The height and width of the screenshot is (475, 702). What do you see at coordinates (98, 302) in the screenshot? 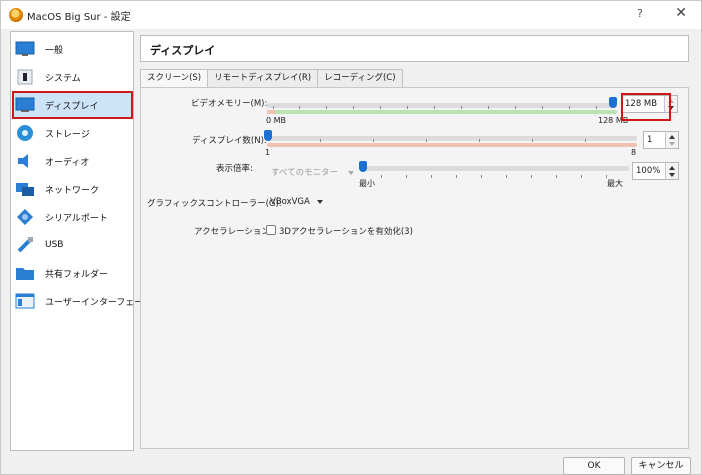
I see `sidebar-item-label: ユーザーインターフェース` at bounding box center [98, 302].